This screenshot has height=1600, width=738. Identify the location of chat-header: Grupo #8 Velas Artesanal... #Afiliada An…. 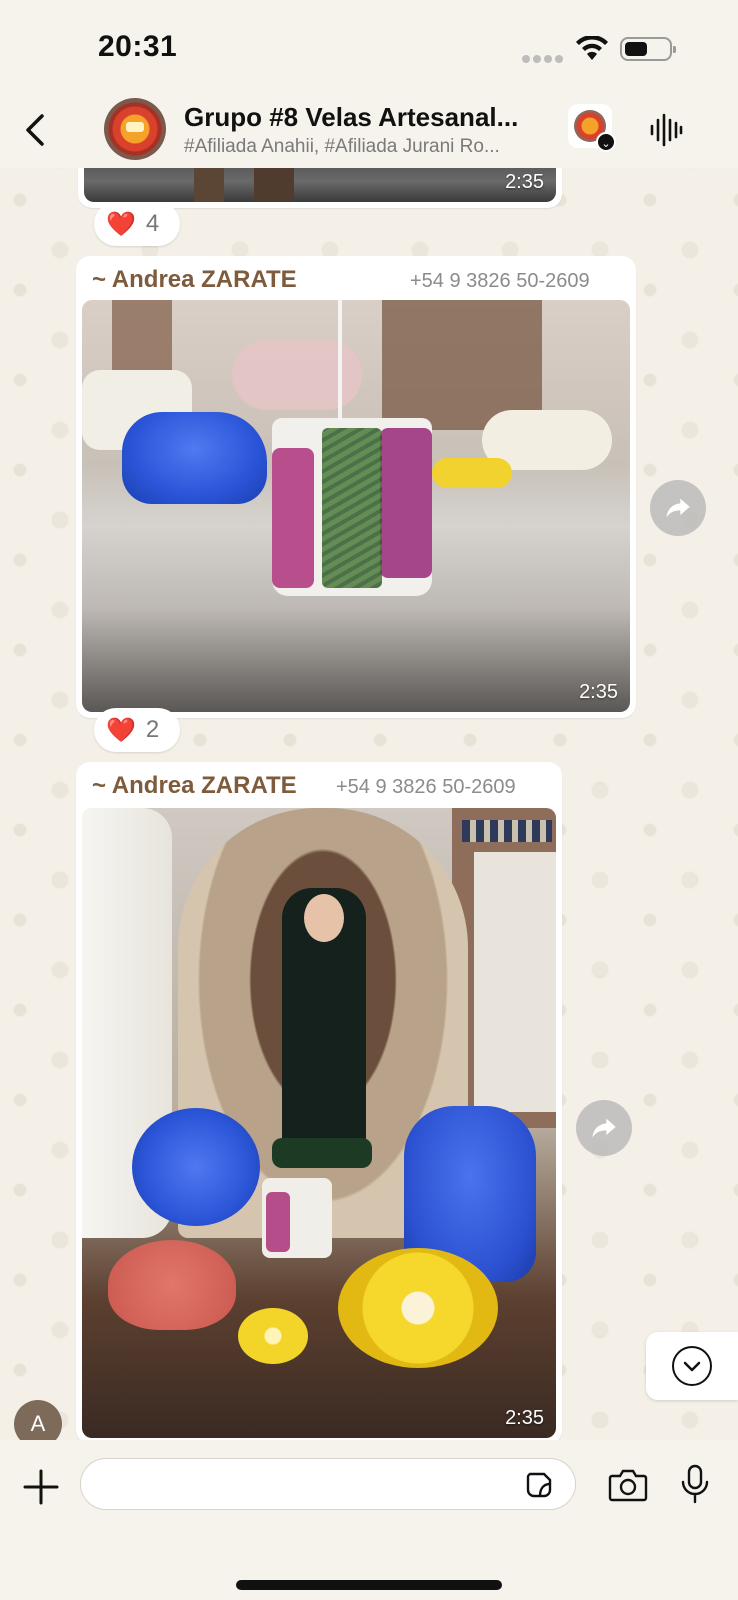
(369, 129).